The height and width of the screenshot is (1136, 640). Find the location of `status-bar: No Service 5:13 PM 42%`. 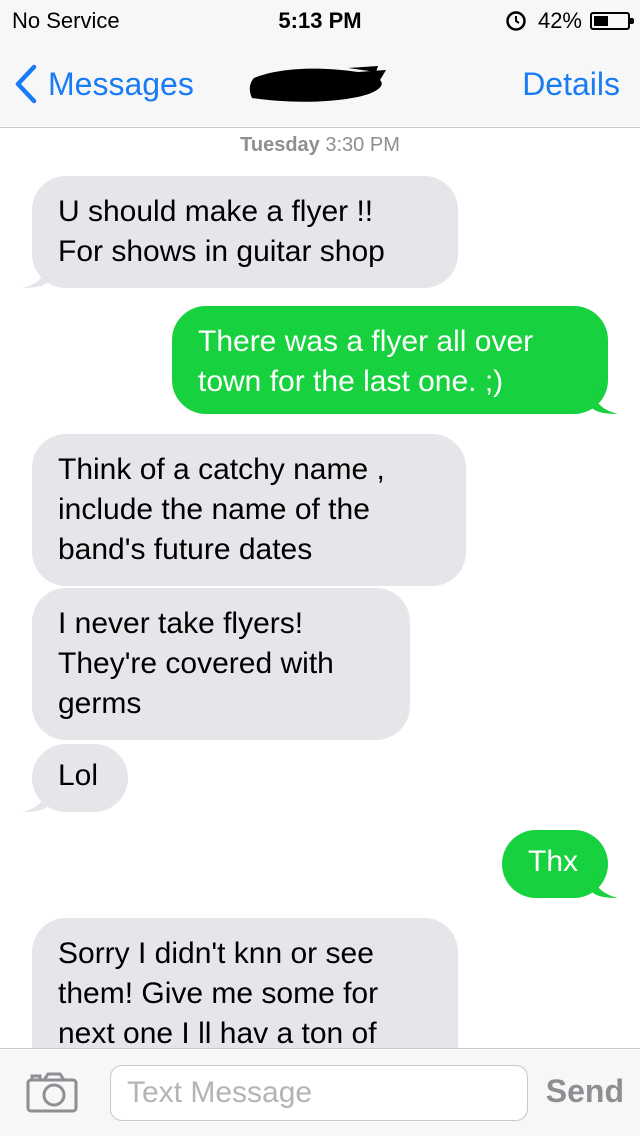

status-bar: No Service 5:13 PM 42% is located at coordinates (320, 20).